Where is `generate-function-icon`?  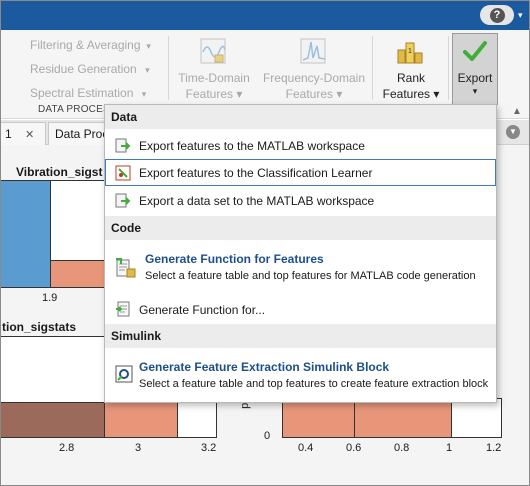
generate-function-icon is located at coordinates (126, 269).